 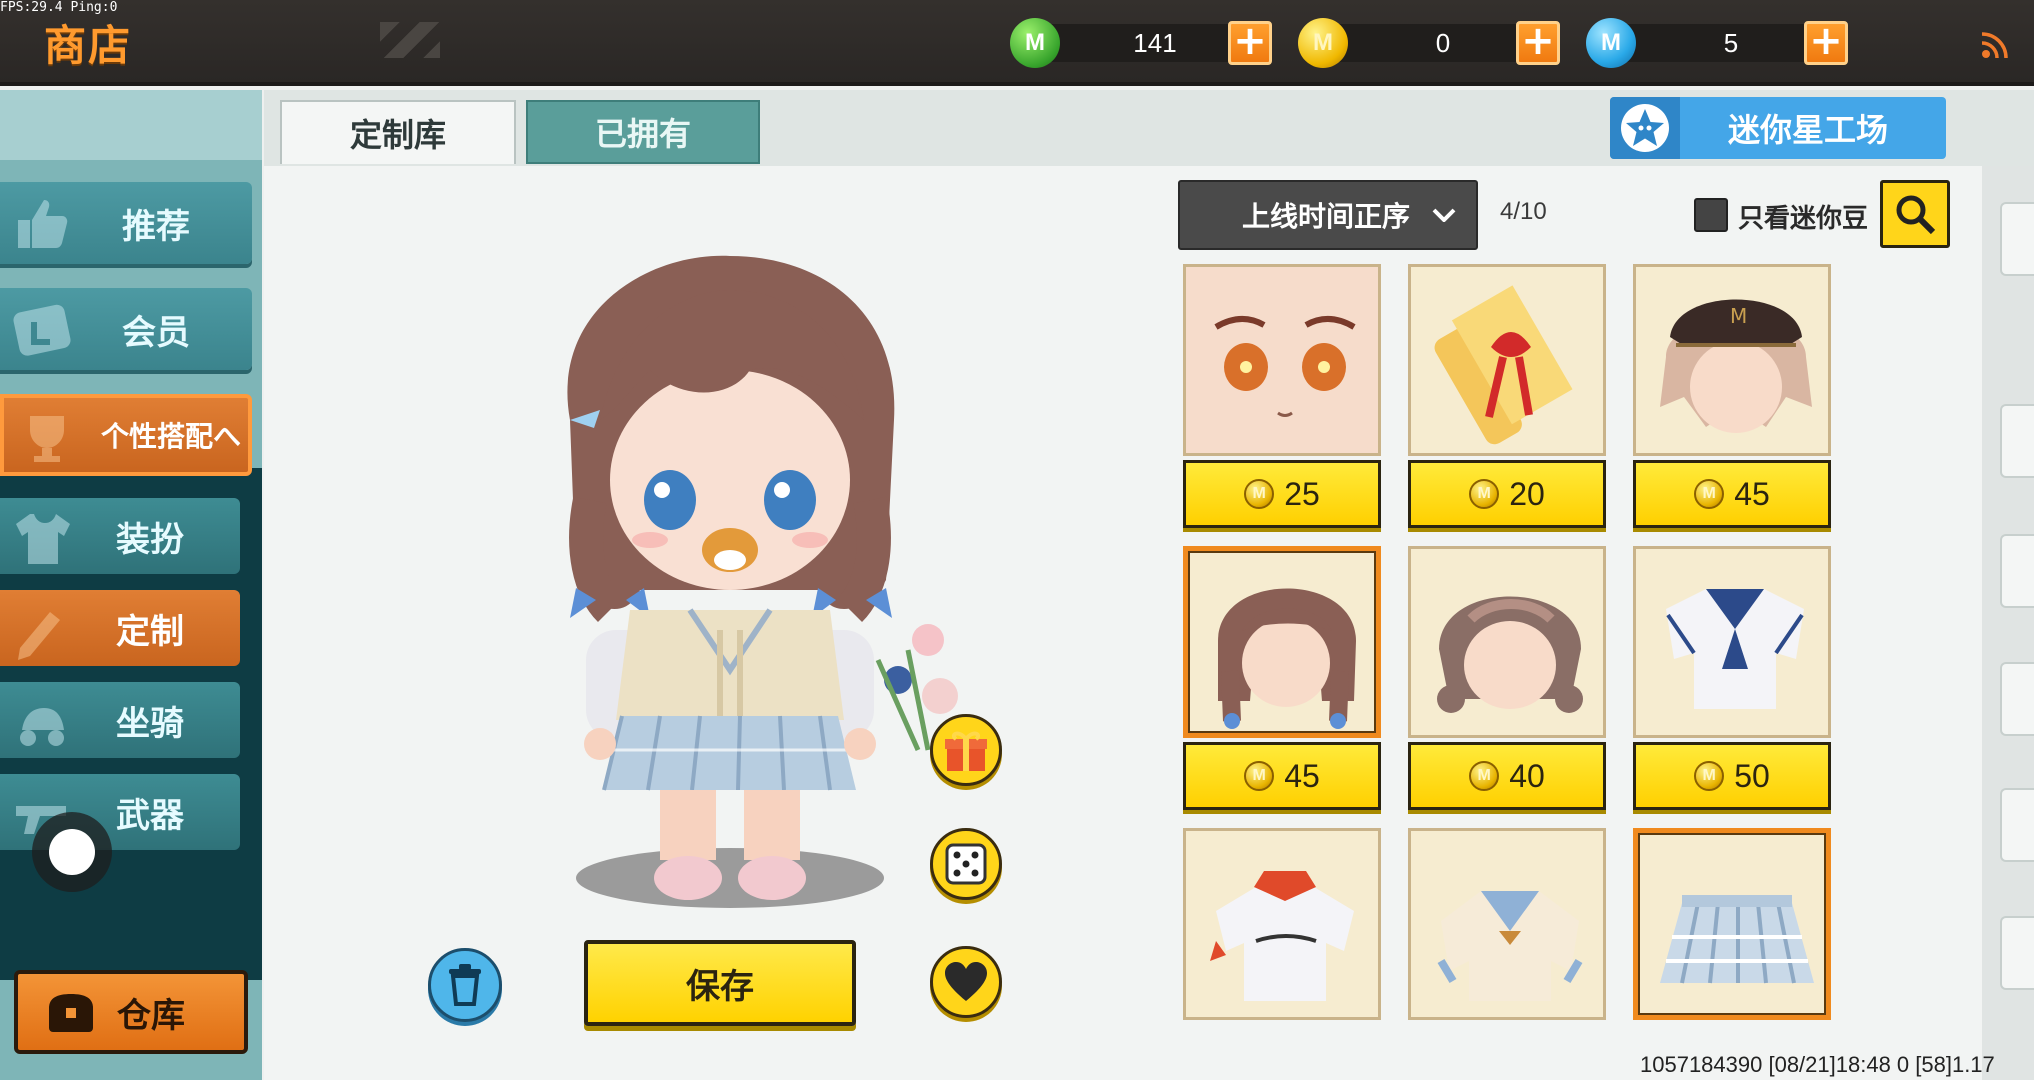 I want to click on item-card-school-cardigan, so click(x=1507, y=924).